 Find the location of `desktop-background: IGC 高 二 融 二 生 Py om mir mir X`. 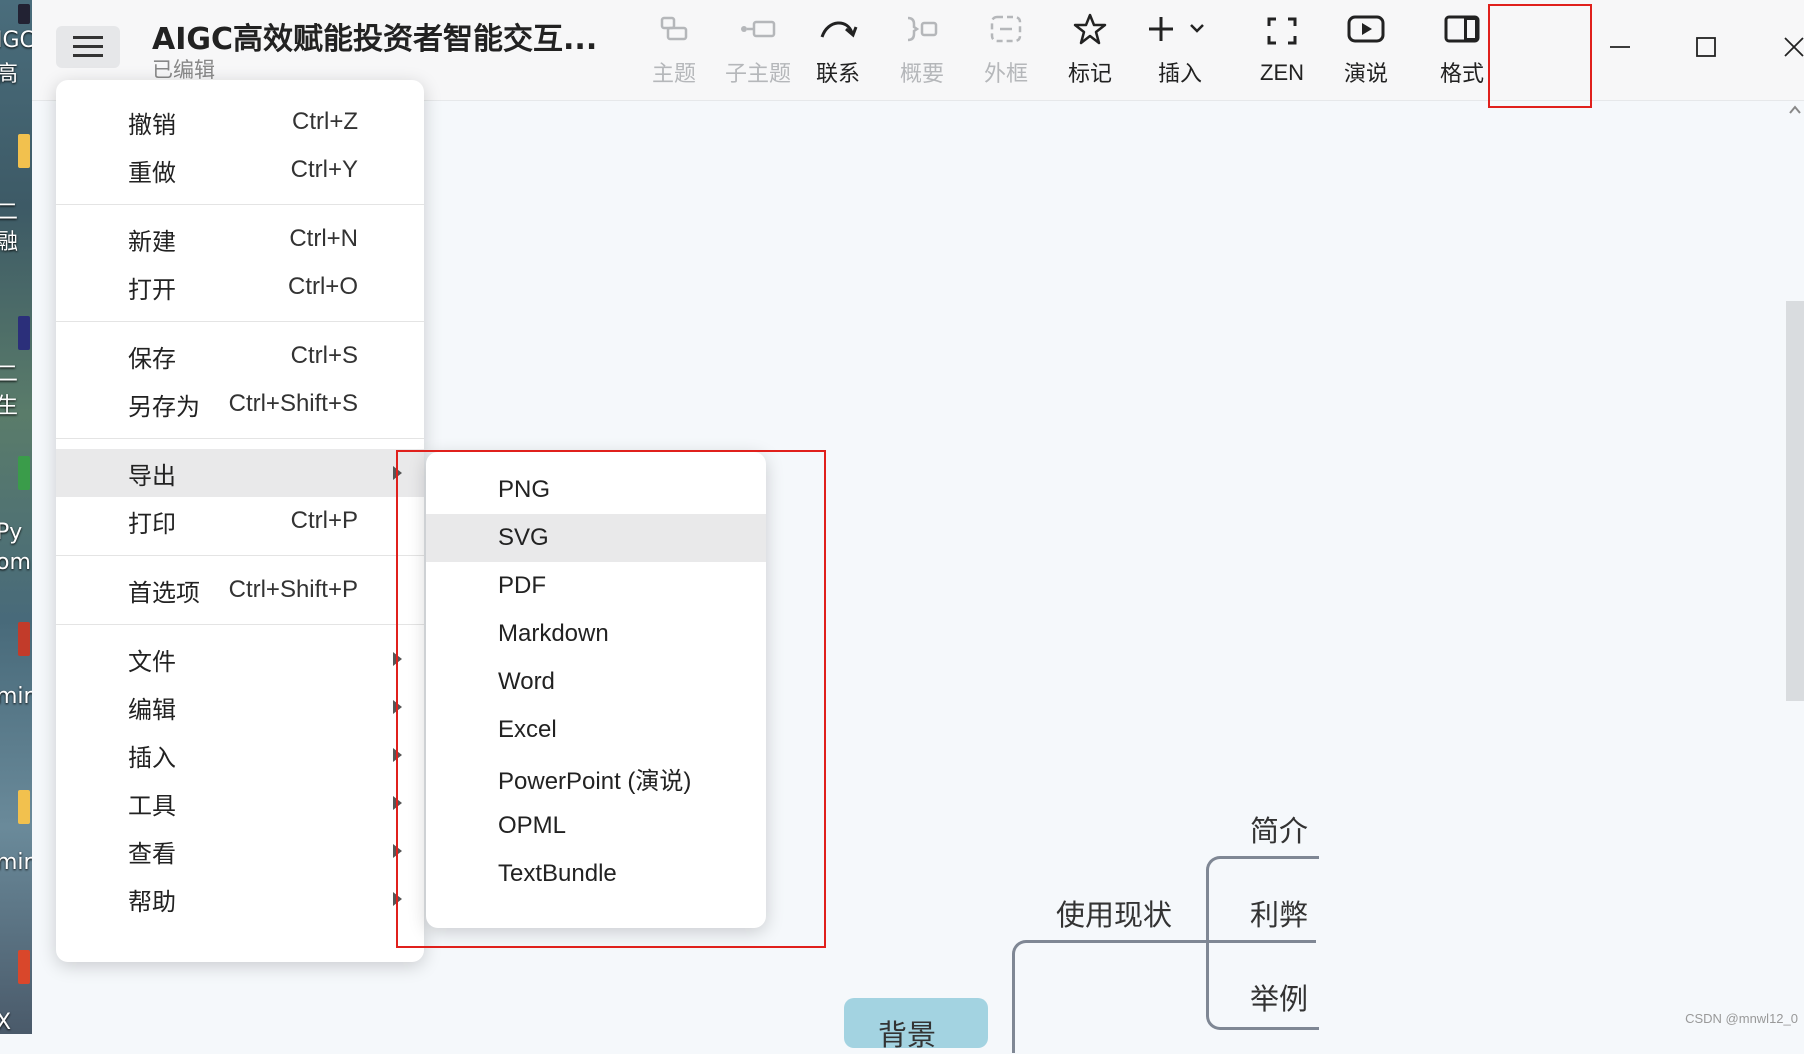

desktop-background: IGC 高 二 融 二 生 Py om mir mir X is located at coordinates (17, 517).